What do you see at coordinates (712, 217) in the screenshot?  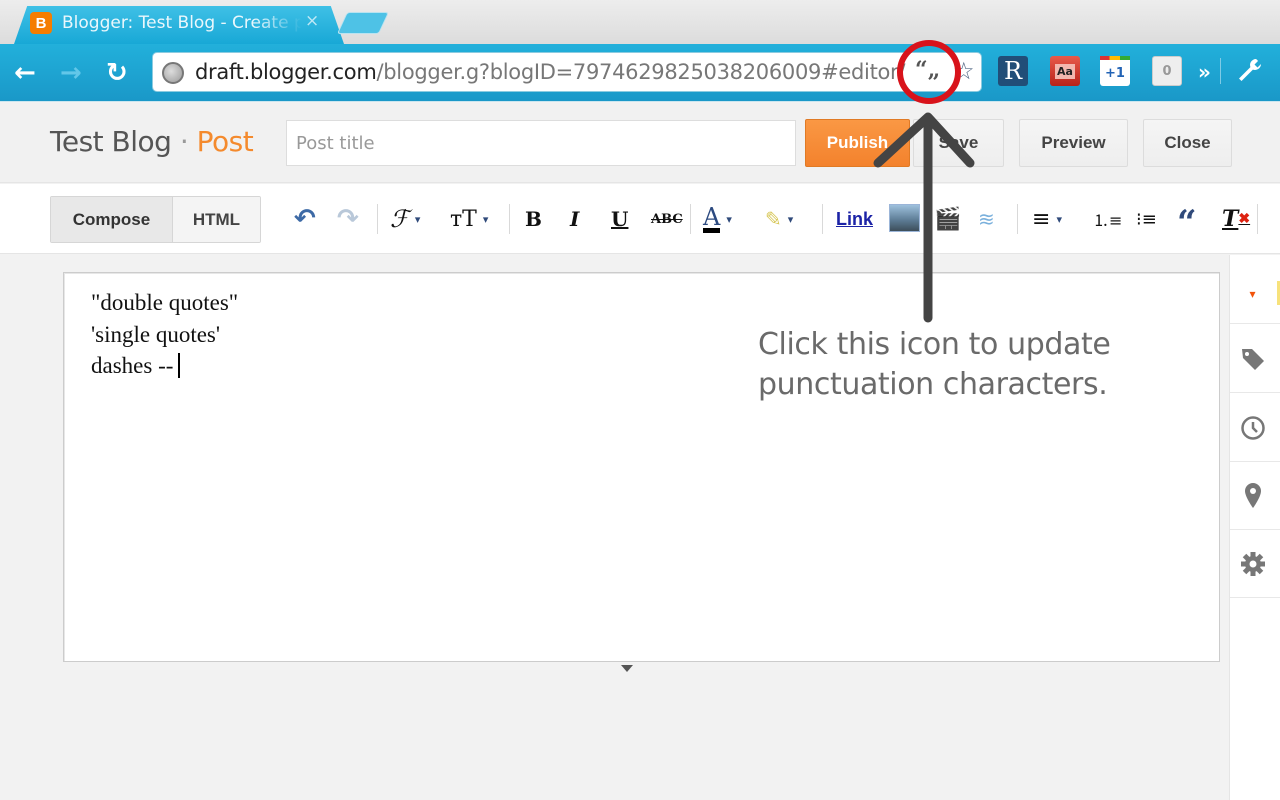 I see `text-color-icon: A` at bounding box center [712, 217].